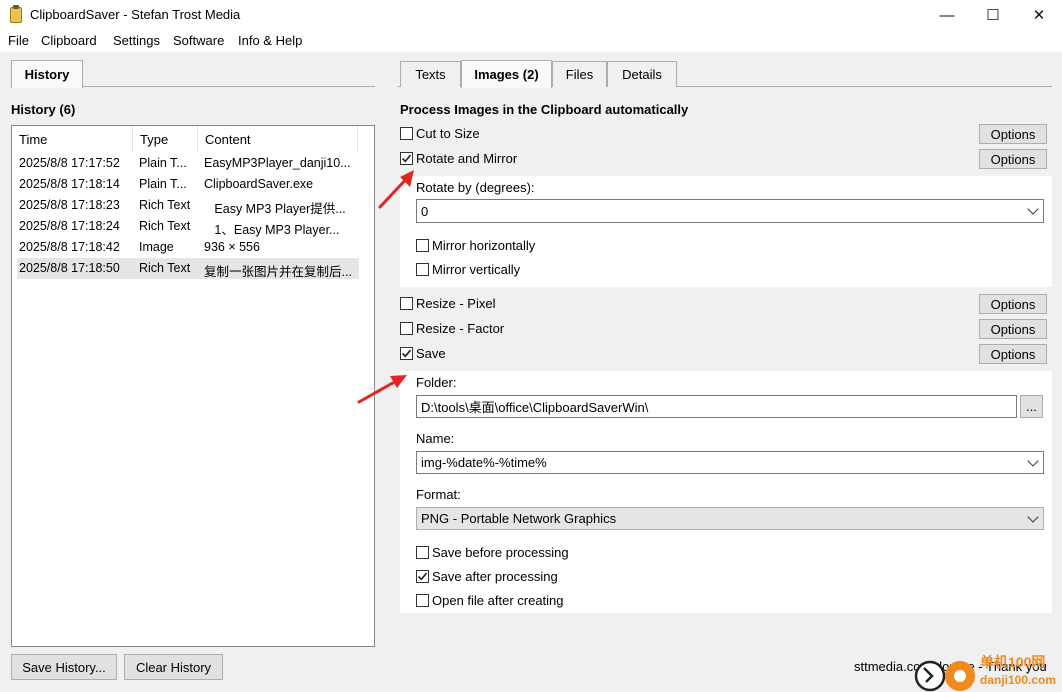 The height and width of the screenshot is (692, 1062). Describe the element at coordinates (1039, 15) in the screenshot. I see `close-button: ✕` at that location.